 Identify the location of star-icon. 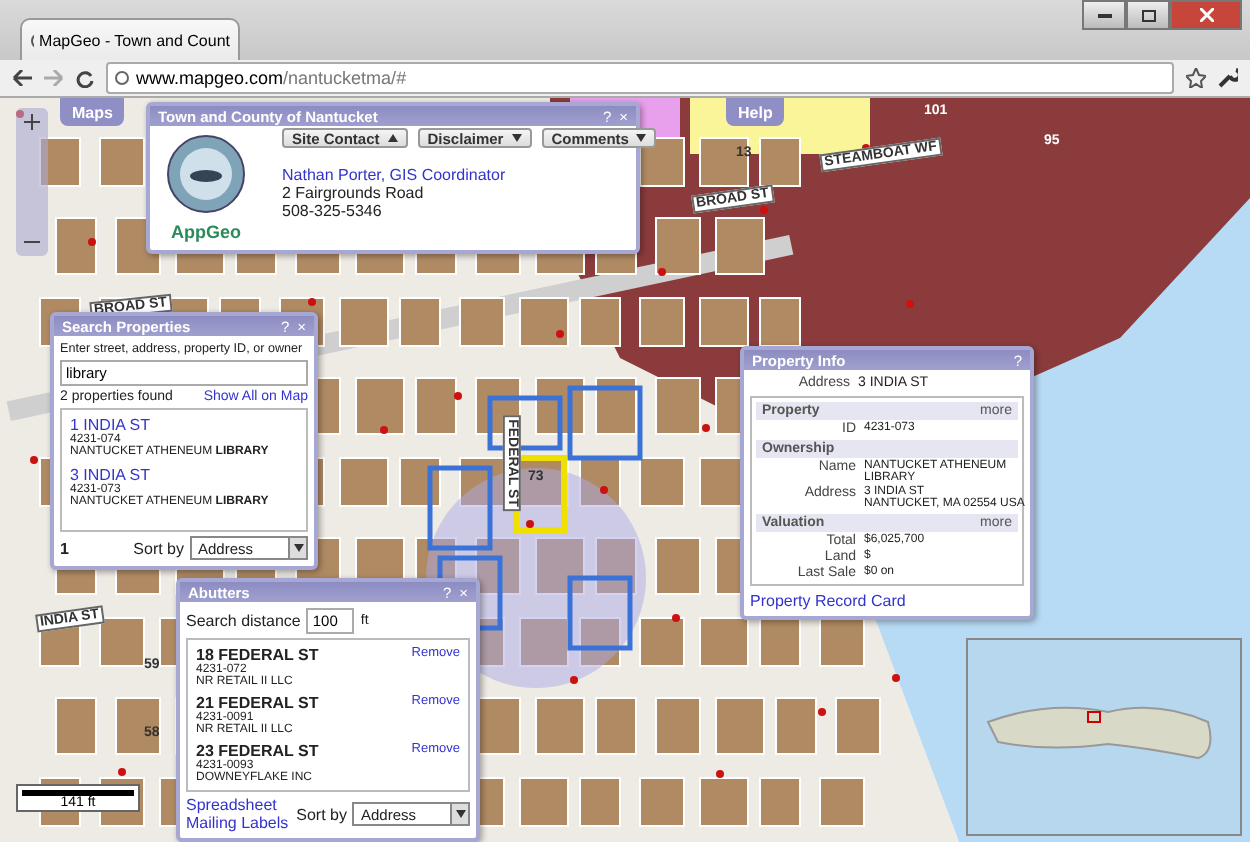
(1196, 78).